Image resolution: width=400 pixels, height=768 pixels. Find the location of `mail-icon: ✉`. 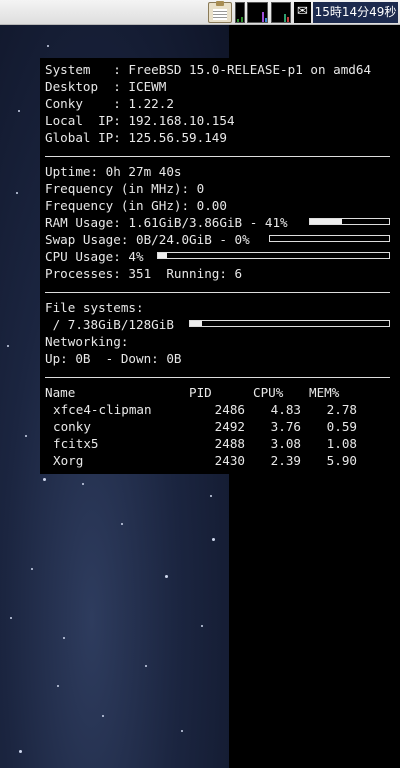

mail-icon: ✉ is located at coordinates (302, 12).